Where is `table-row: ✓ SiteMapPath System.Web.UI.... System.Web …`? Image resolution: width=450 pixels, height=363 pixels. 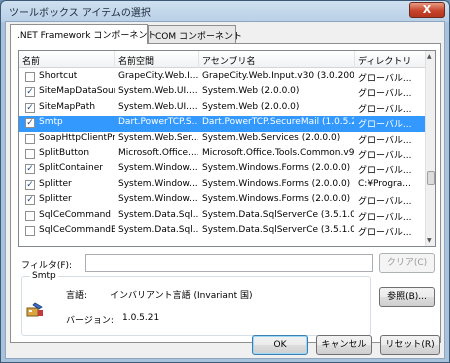
table-row: ✓ SiteMapPath System.Web.UI.... System.Web … is located at coordinates (222, 108).